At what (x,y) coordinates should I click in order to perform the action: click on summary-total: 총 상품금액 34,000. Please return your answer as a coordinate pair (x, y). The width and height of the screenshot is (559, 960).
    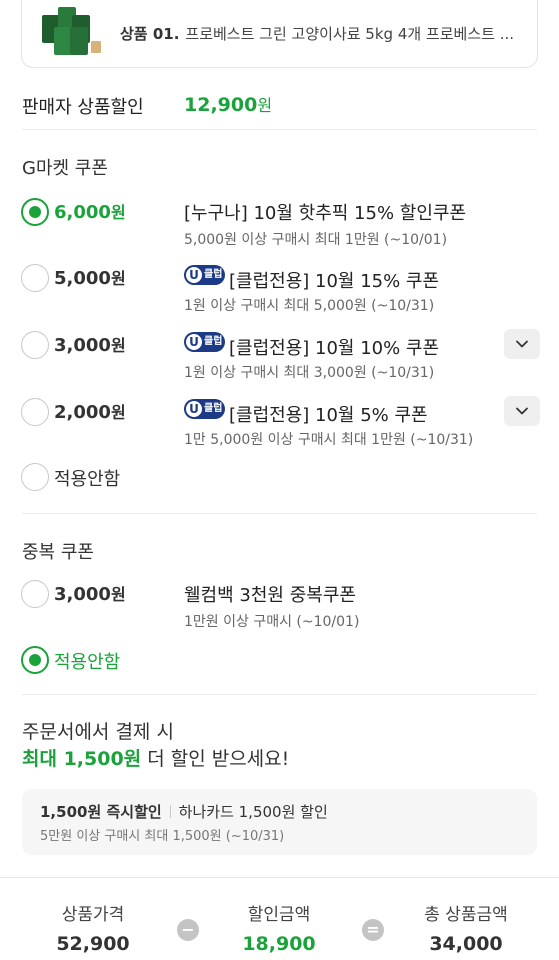
    Looking at the image, I should click on (466, 916).